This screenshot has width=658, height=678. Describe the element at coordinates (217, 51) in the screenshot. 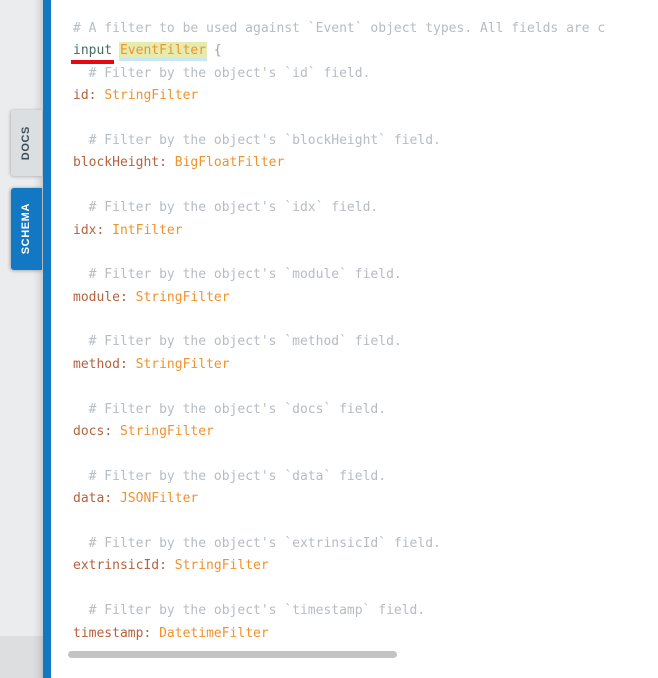

I see `code-open-brace: {` at that location.